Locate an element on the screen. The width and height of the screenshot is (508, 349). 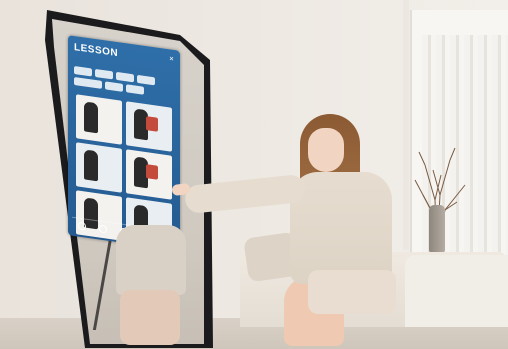
sweater is located at coordinates (341, 228).